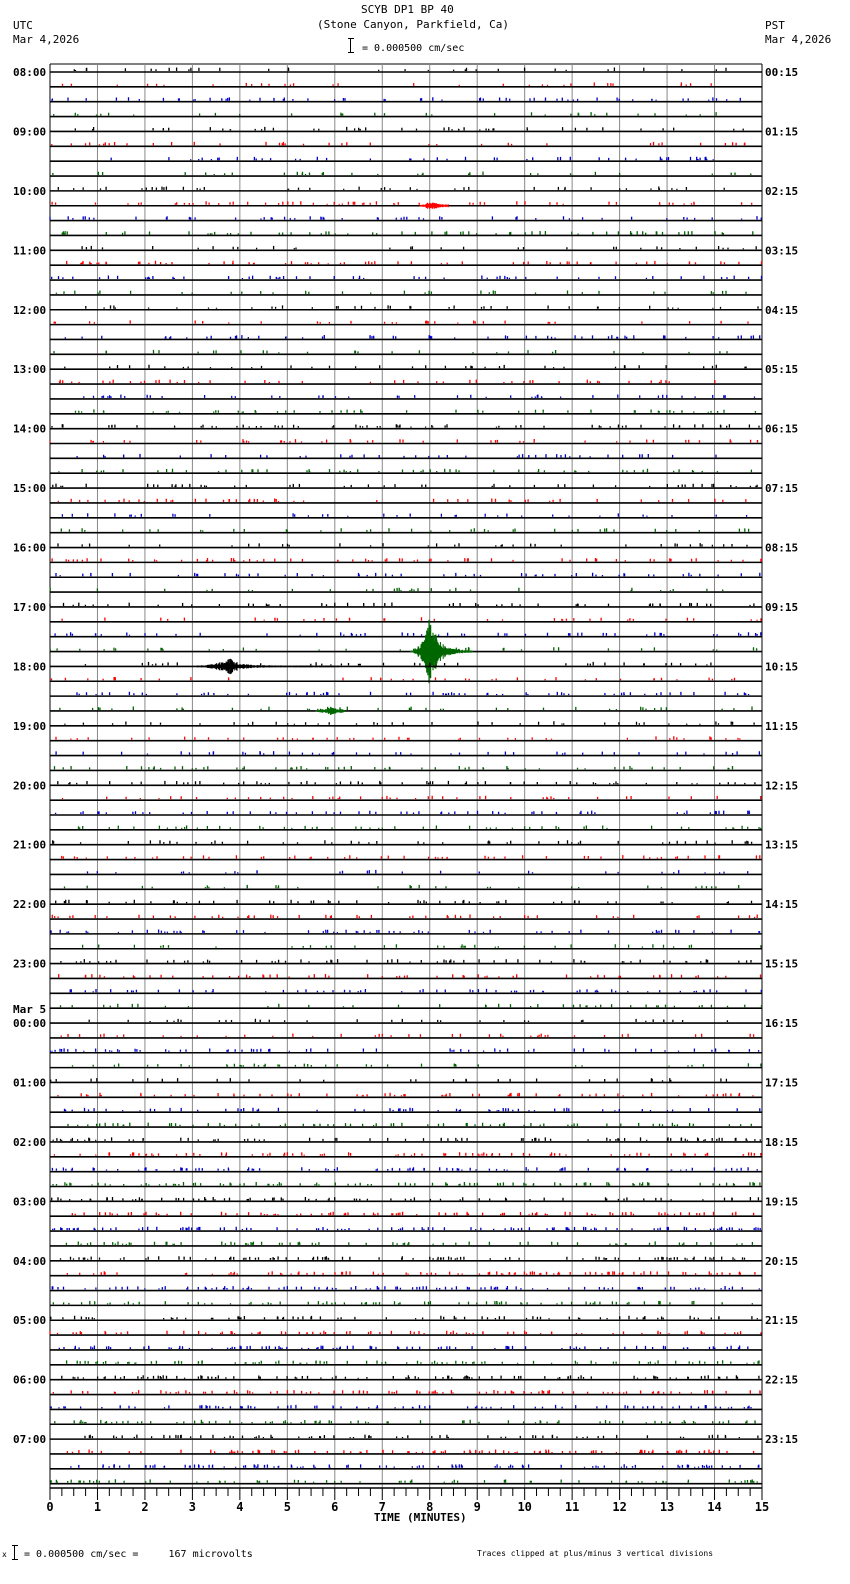  Describe the element at coordinates (29, 310) in the screenshot. I see `utc-hour-label: 12:00` at that location.